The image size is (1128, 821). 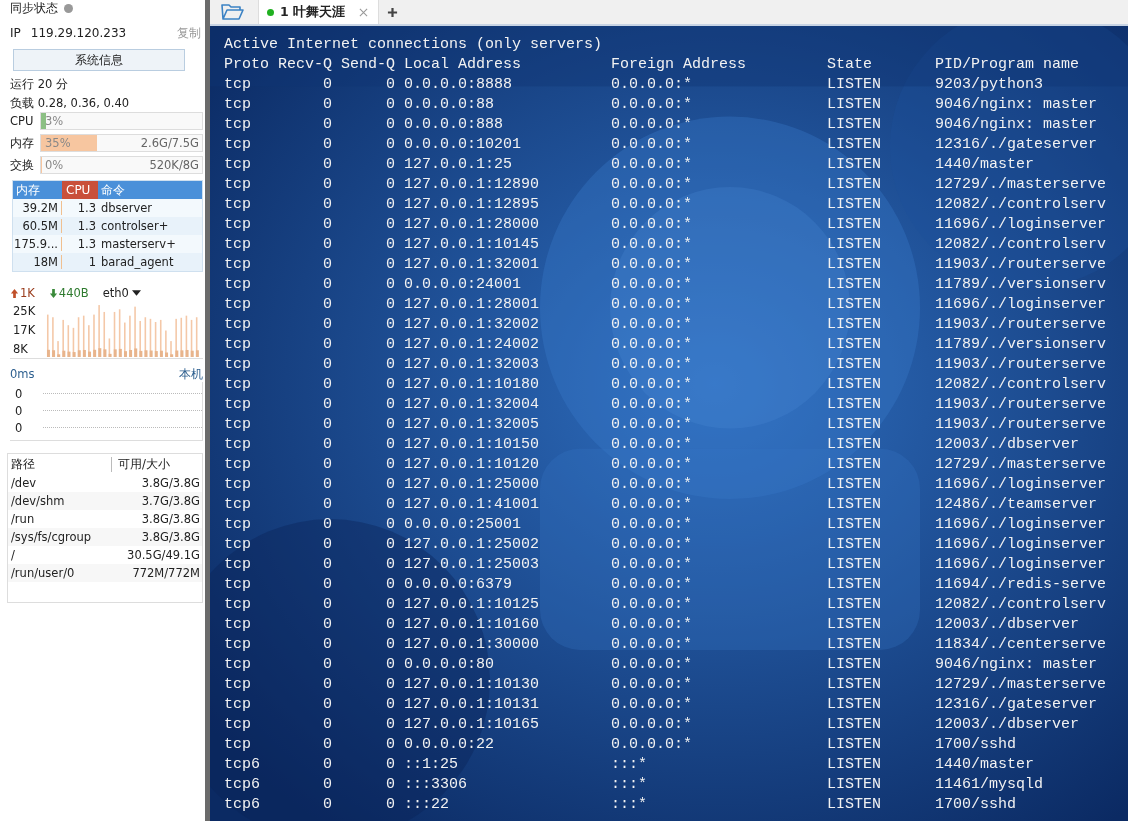 What do you see at coordinates (472, 625) in the screenshot?
I see `terminal-cell-text: 127.0.0.1:10160` at bounding box center [472, 625].